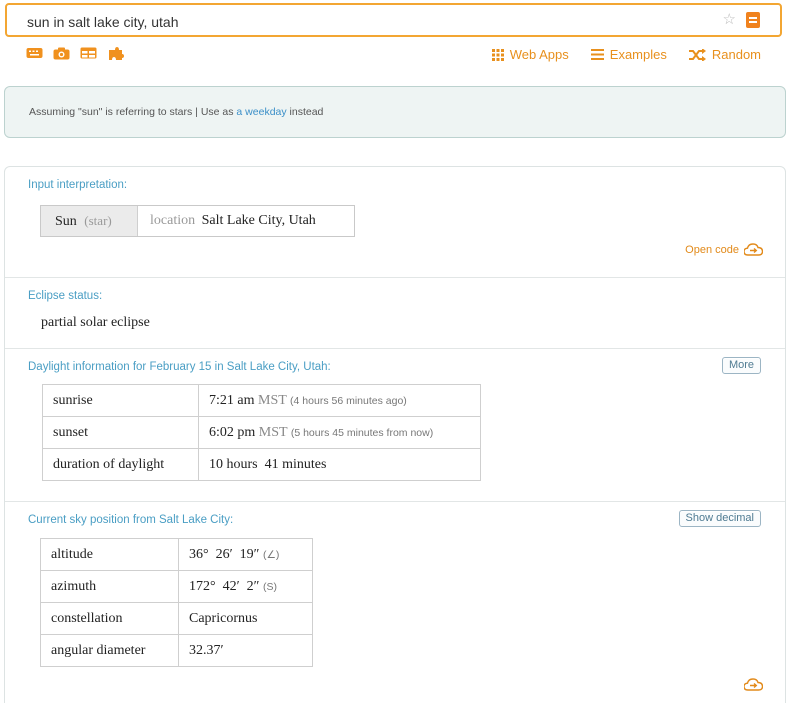  Describe the element at coordinates (348, 400) in the screenshot. I see `time-note: (4 hours 56 minutes ago)` at that location.